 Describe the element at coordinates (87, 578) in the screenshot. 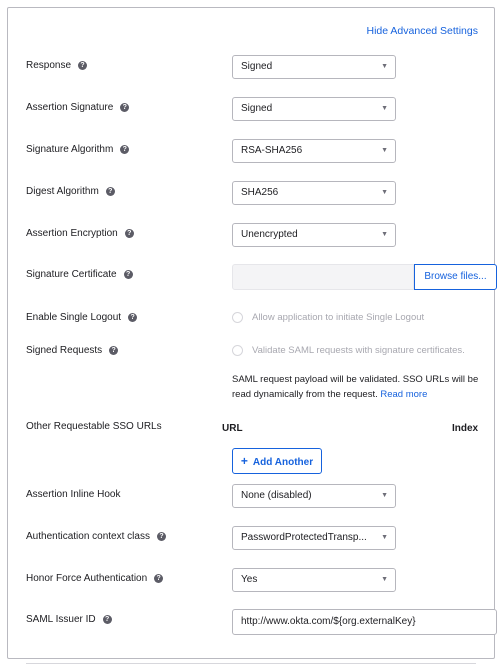

I see `force-auth-label: Honor Force Authentication` at that location.